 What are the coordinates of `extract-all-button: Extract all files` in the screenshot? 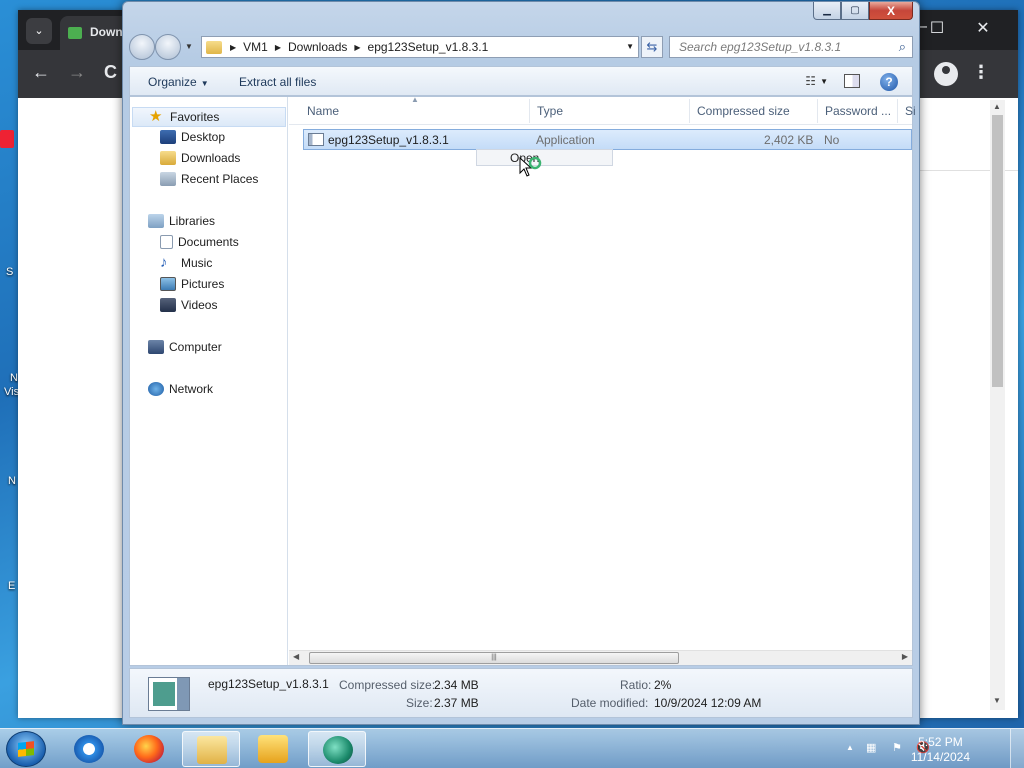 It's located at (277, 82).